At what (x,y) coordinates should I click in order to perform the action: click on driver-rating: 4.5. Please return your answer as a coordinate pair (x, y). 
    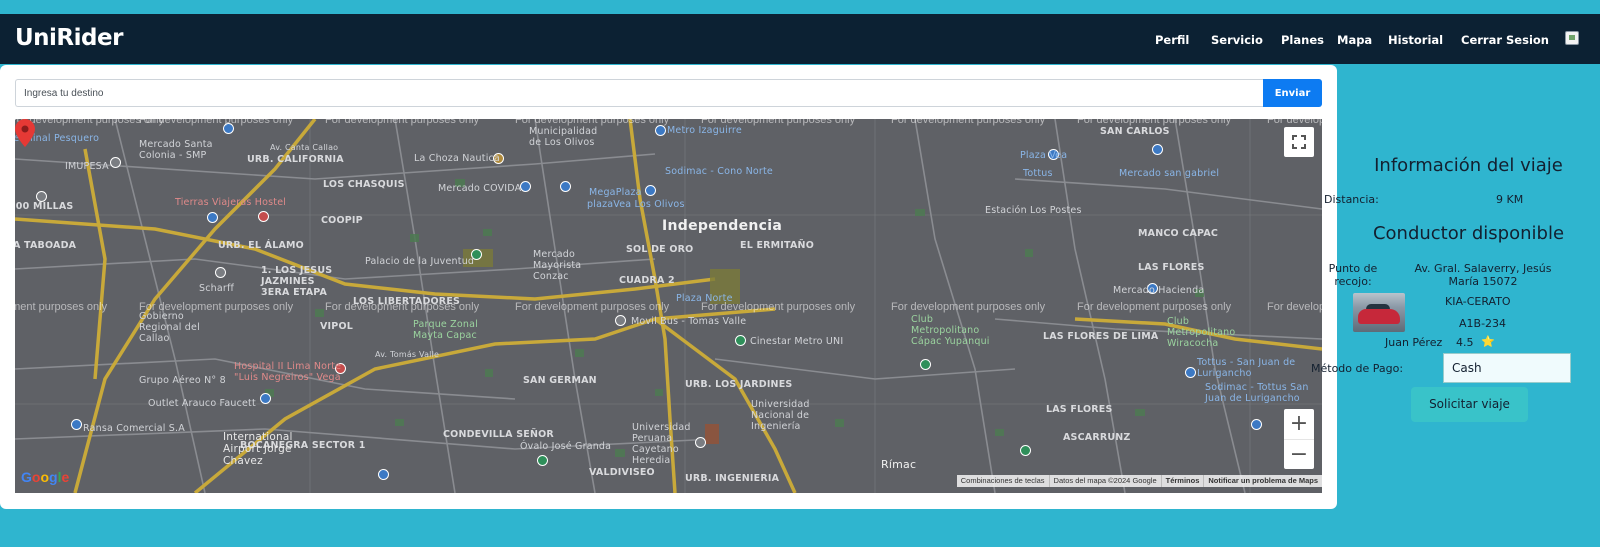
    Looking at the image, I should click on (1465, 342).